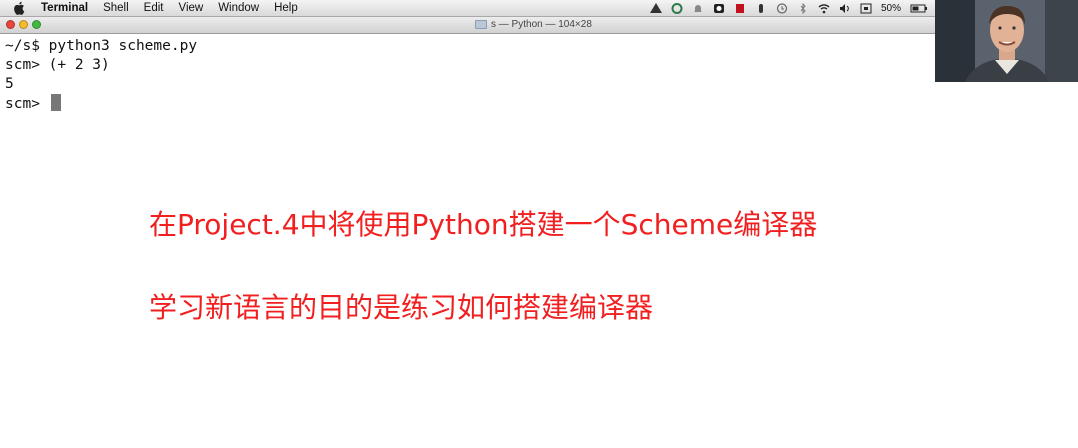  What do you see at coordinates (541, 24) in the screenshot?
I see `window-title-text: s — Python — 104×28` at bounding box center [541, 24].